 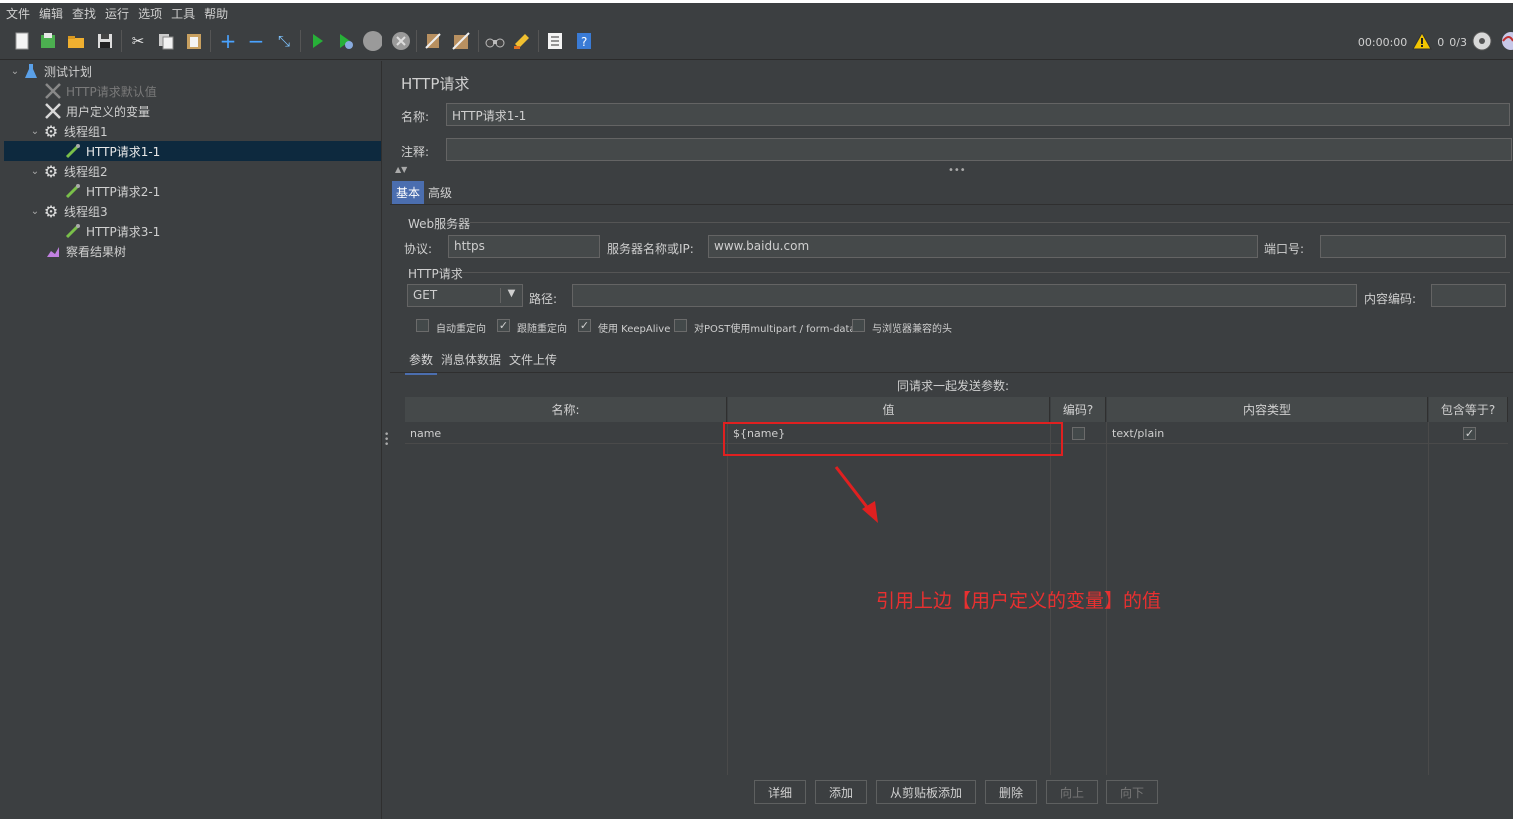 I want to click on paste-icon, so click(x=194, y=41).